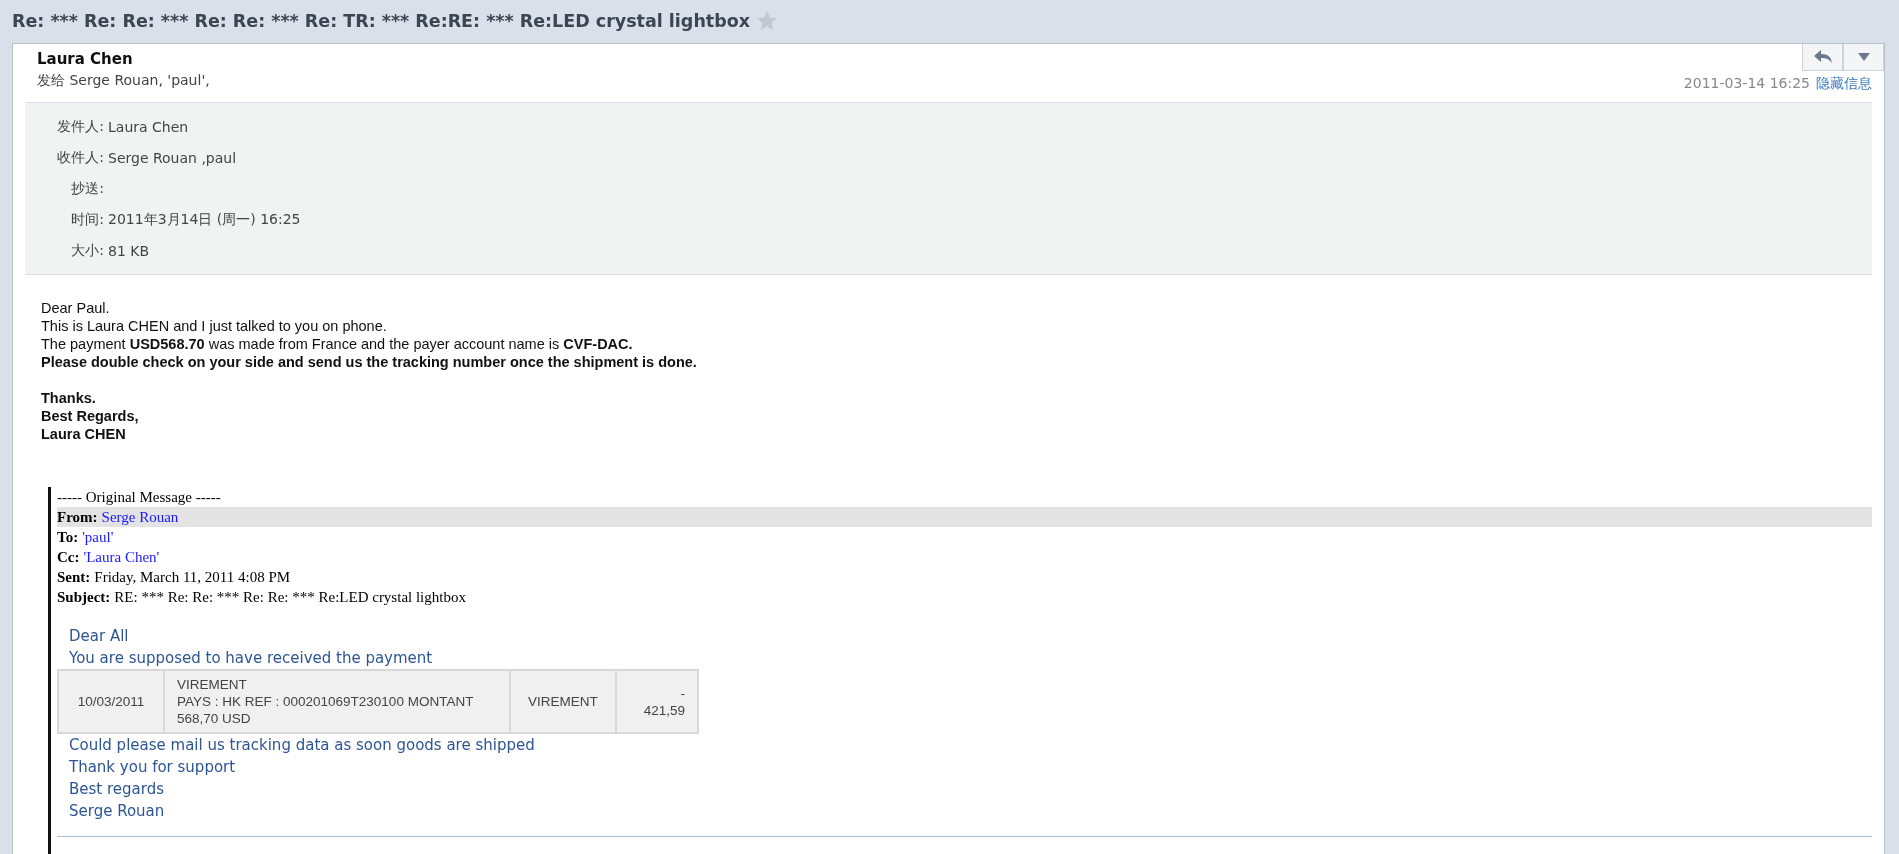 Image resolution: width=1899 pixels, height=854 pixels. Describe the element at coordinates (74, 577) in the screenshot. I see `header-label: Sent:` at that location.